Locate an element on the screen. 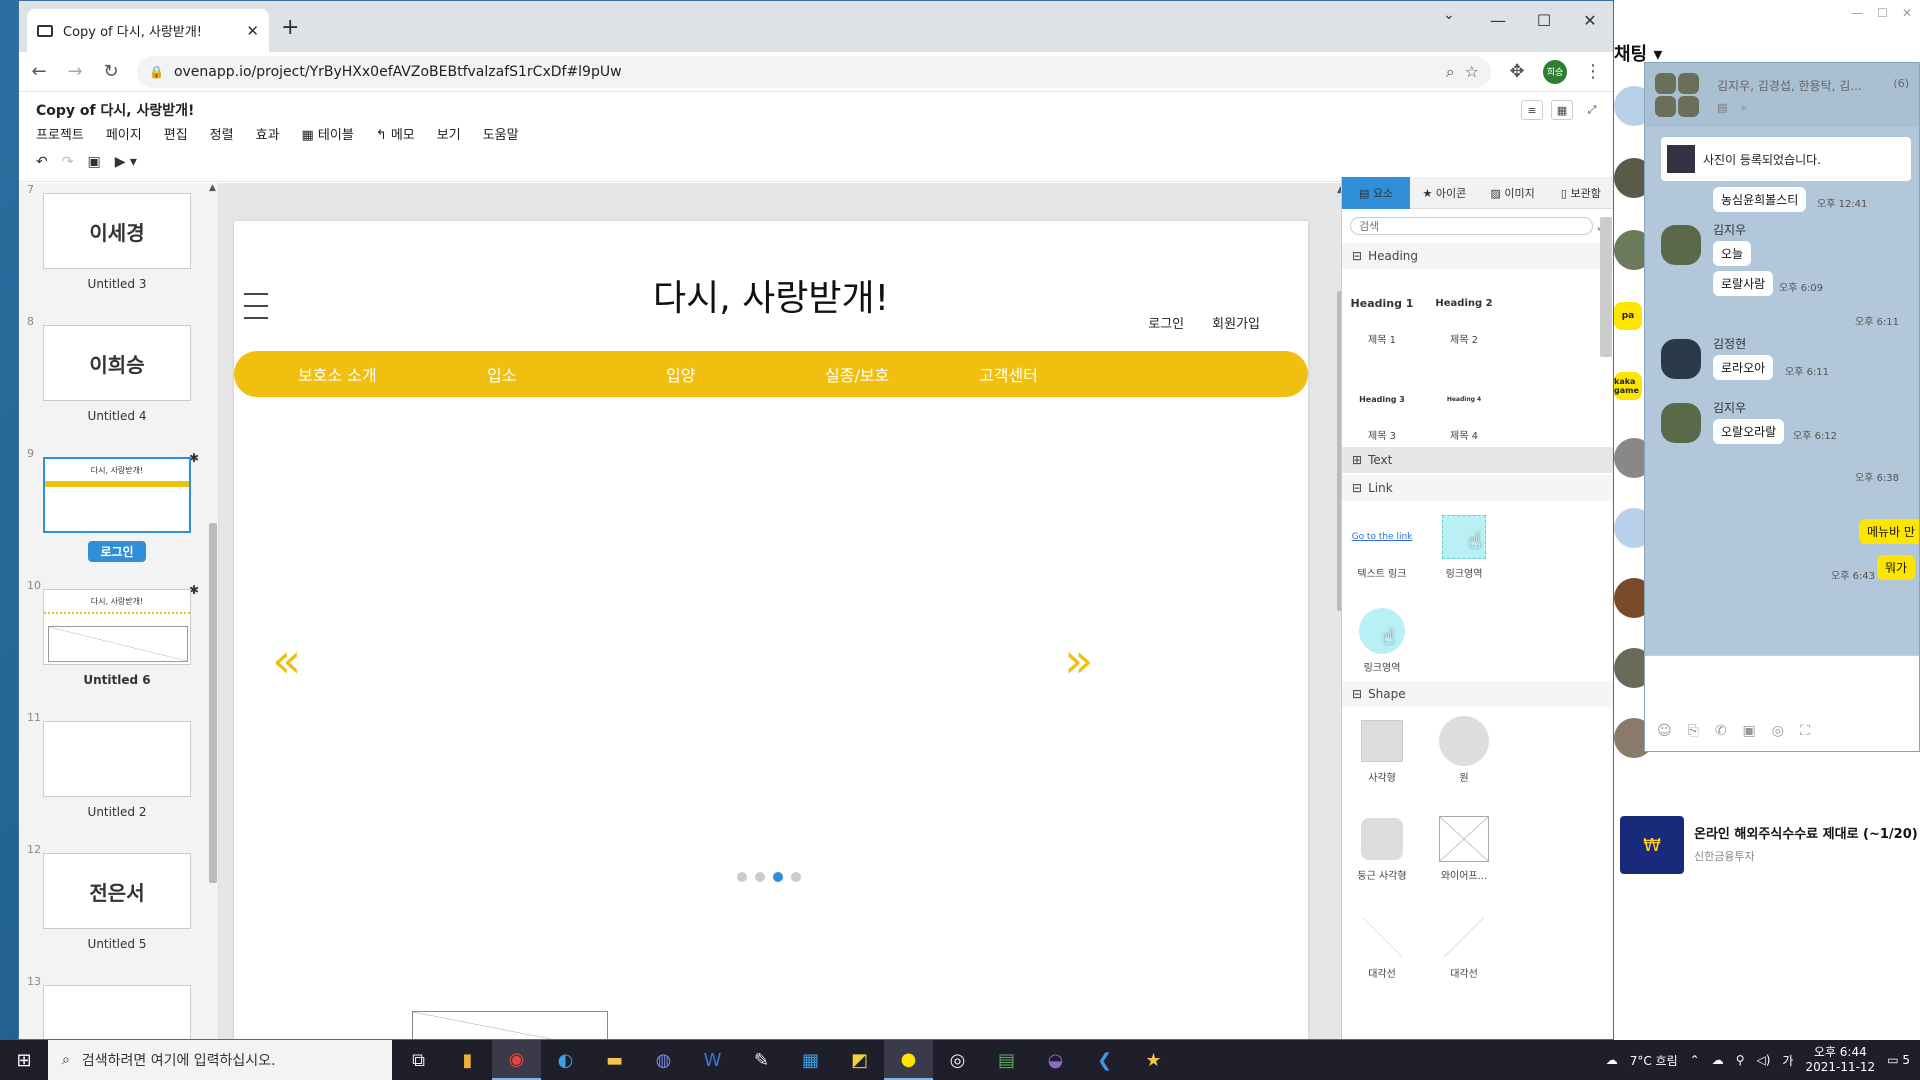 The width and height of the screenshot is (1920, 1080). paint-icon: ✎ is located at coordinates (761, 1060).